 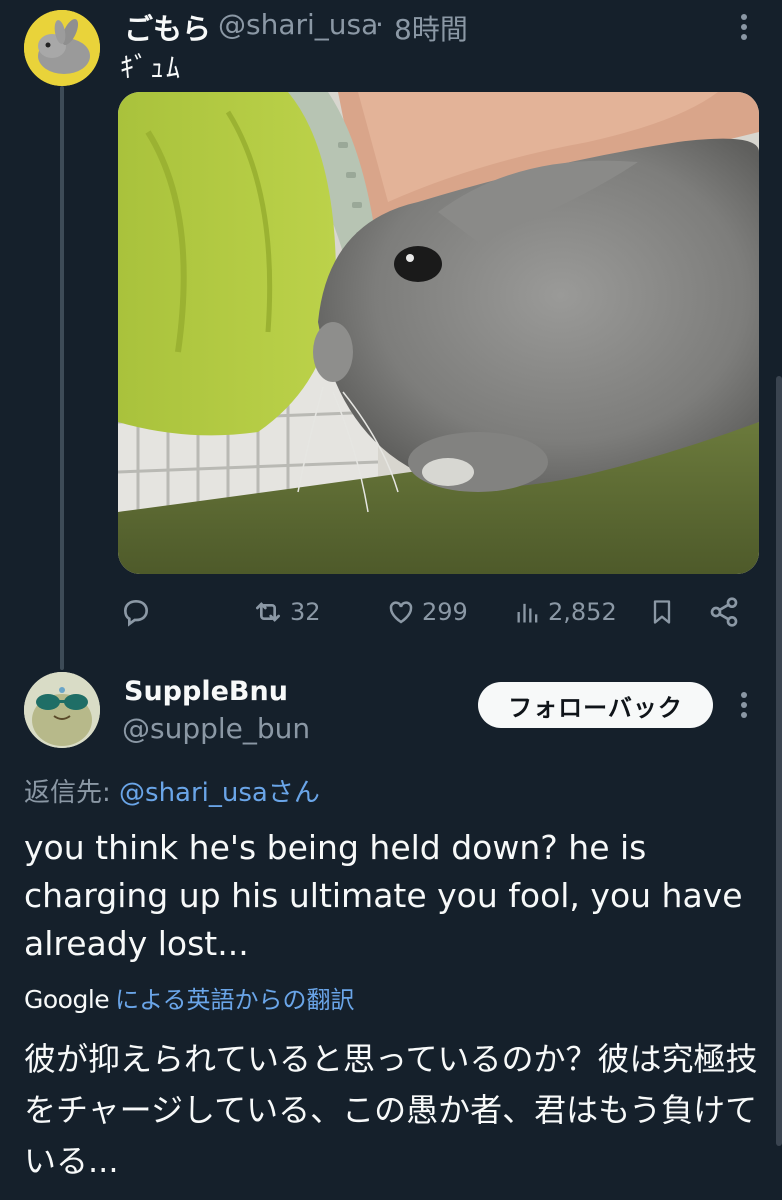 What do you see at coordinates (206, 691) in the screenshot?
I see `author-display-name: SuppleBnu` at bounding box center [206, 691].